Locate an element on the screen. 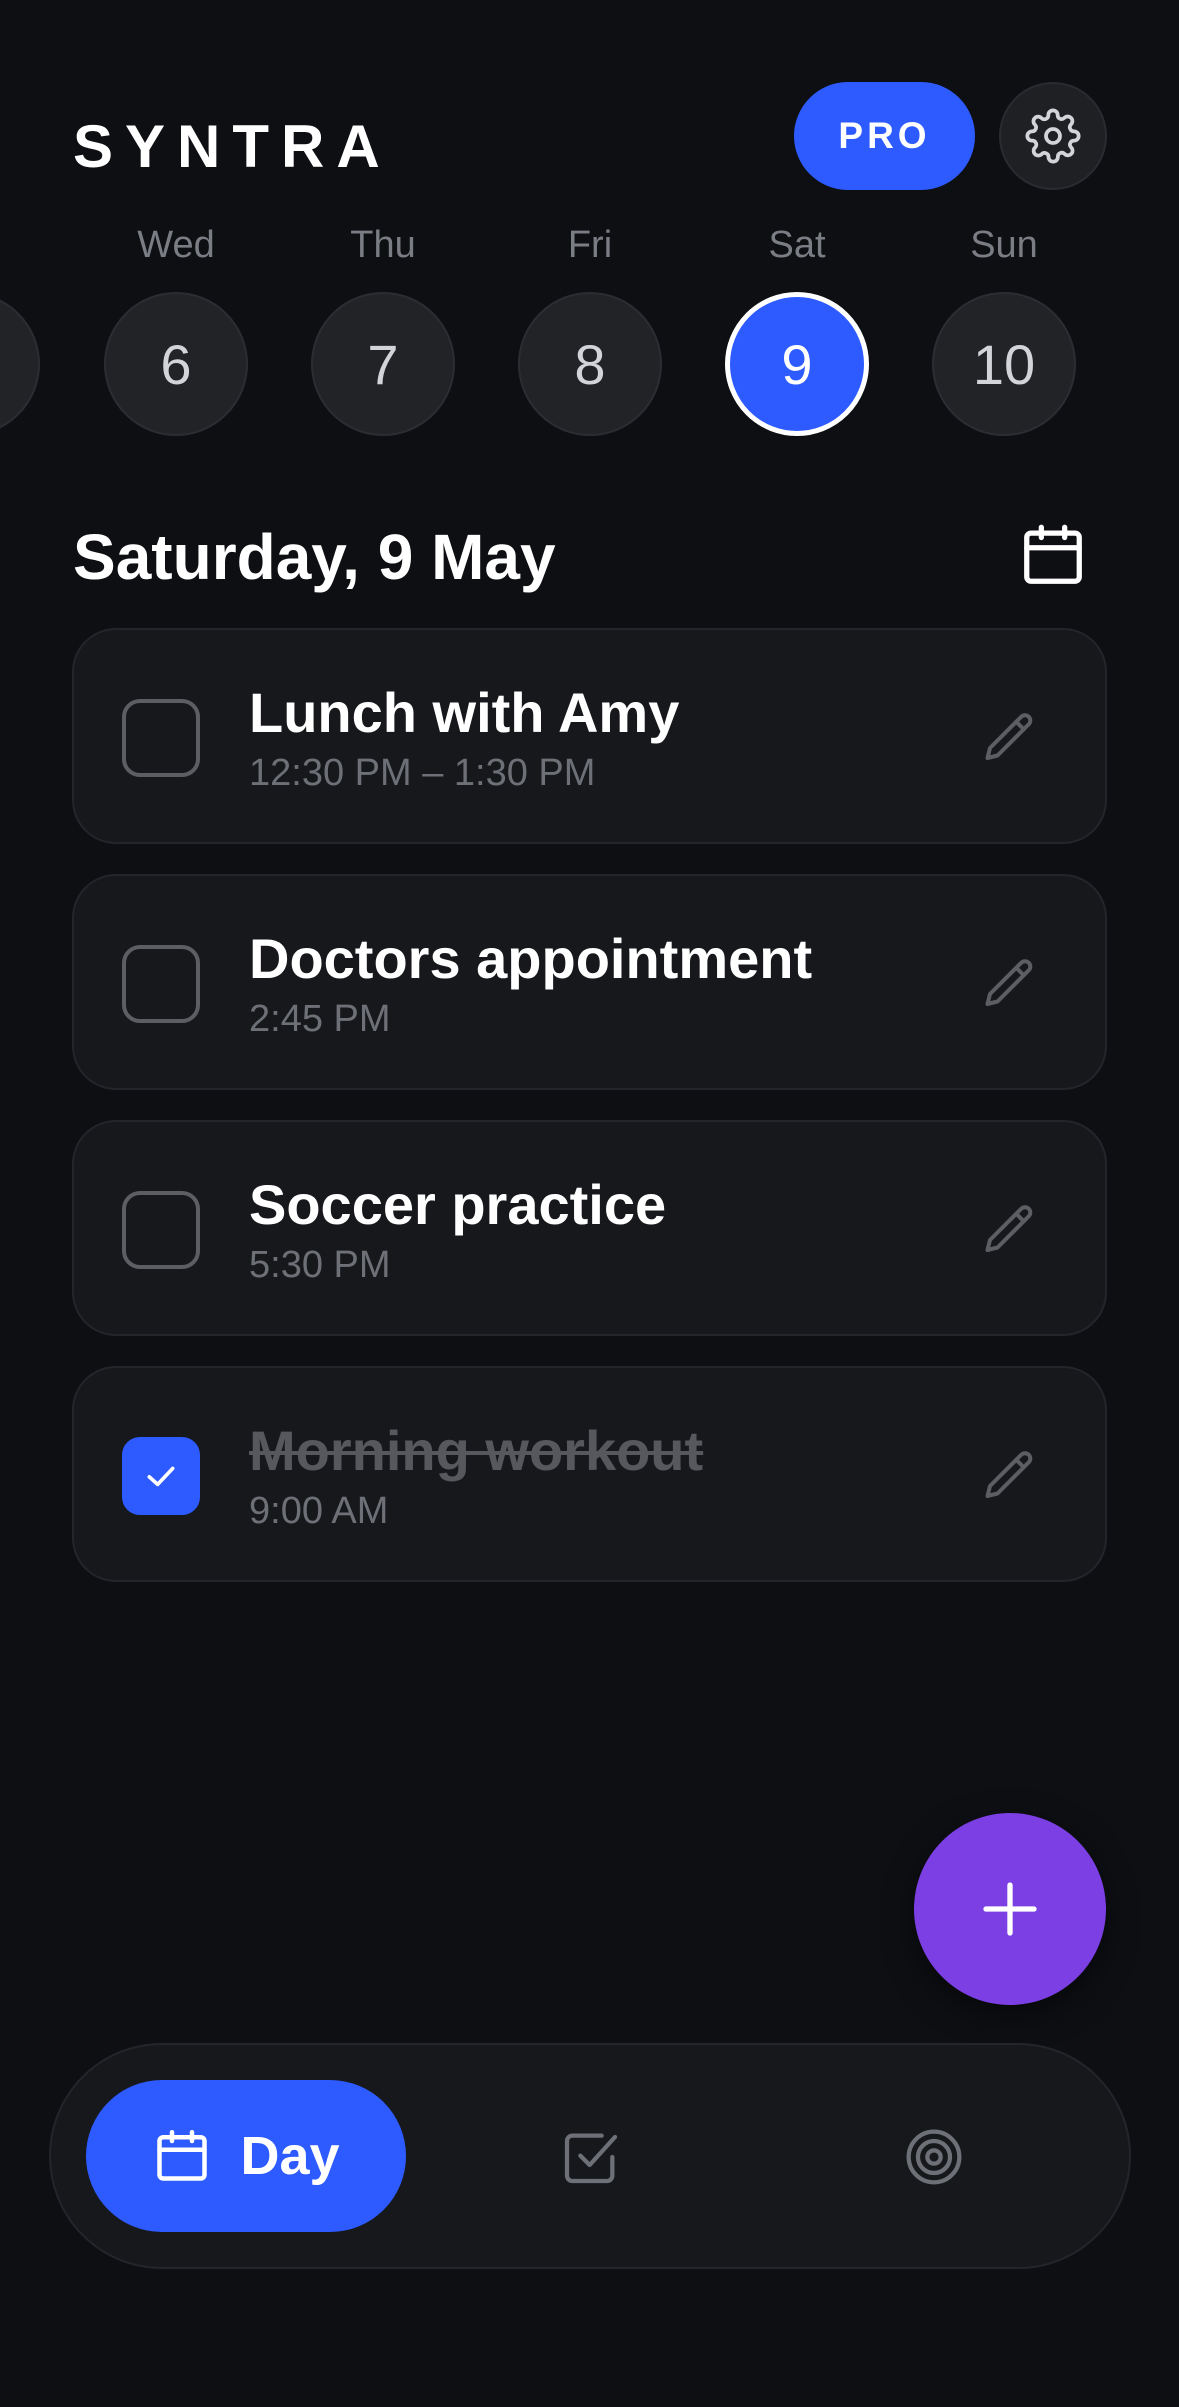  checkbox-icon is located at coordinates (591, 2157).